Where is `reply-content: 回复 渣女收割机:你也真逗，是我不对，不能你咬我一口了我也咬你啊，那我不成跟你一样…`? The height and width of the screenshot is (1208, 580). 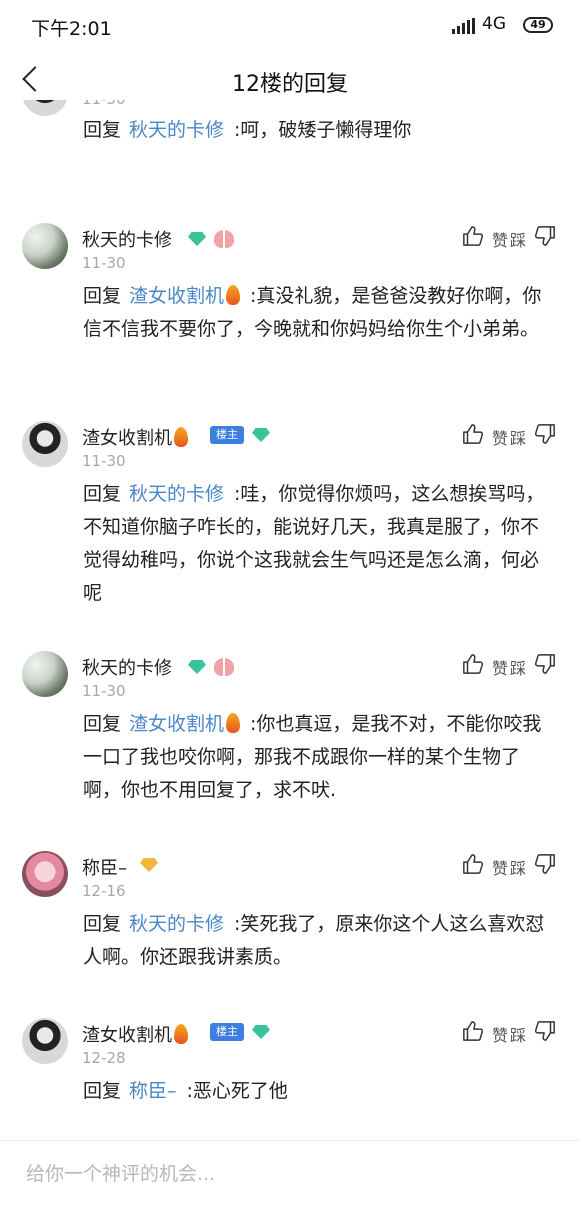
reply-content: 回复 渣女收割机:你也真逗，是我不对，不能你咬我一口了我也咬你啊，那我不成跟你一样… is located at coordinates (318, 757).